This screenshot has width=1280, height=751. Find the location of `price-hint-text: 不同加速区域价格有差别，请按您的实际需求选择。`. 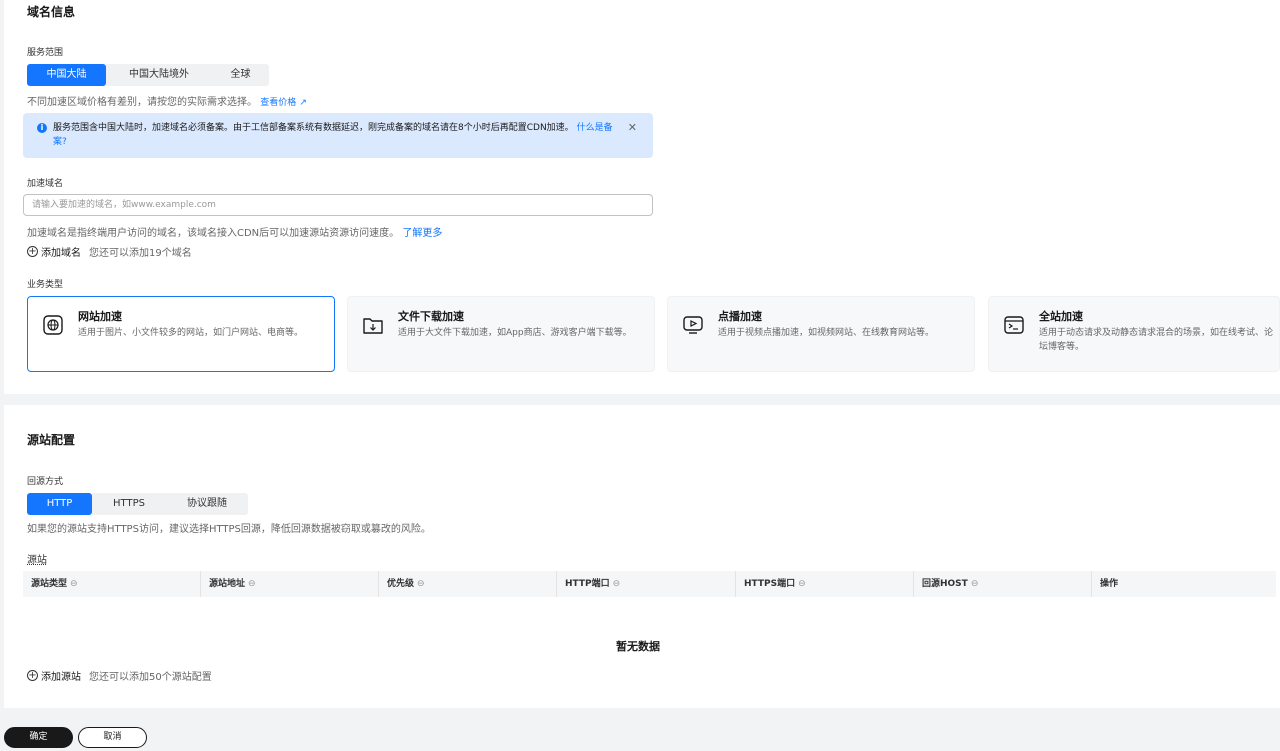

price-hint-text: 不同加速区域价格有差别，请按您的实际需求选择。 is located at coordinates (142, 102).